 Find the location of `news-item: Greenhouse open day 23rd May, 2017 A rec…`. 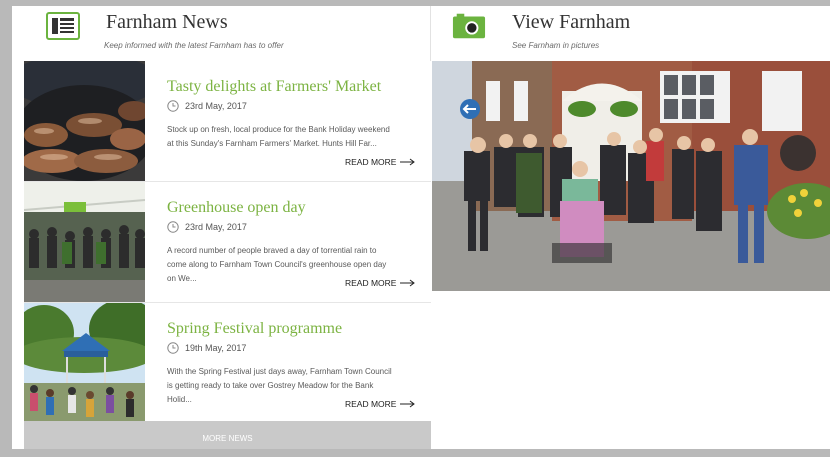

news-item: Greenhouse open day 23rd May, 2017 A rec… is located at coordinates (227, 242).